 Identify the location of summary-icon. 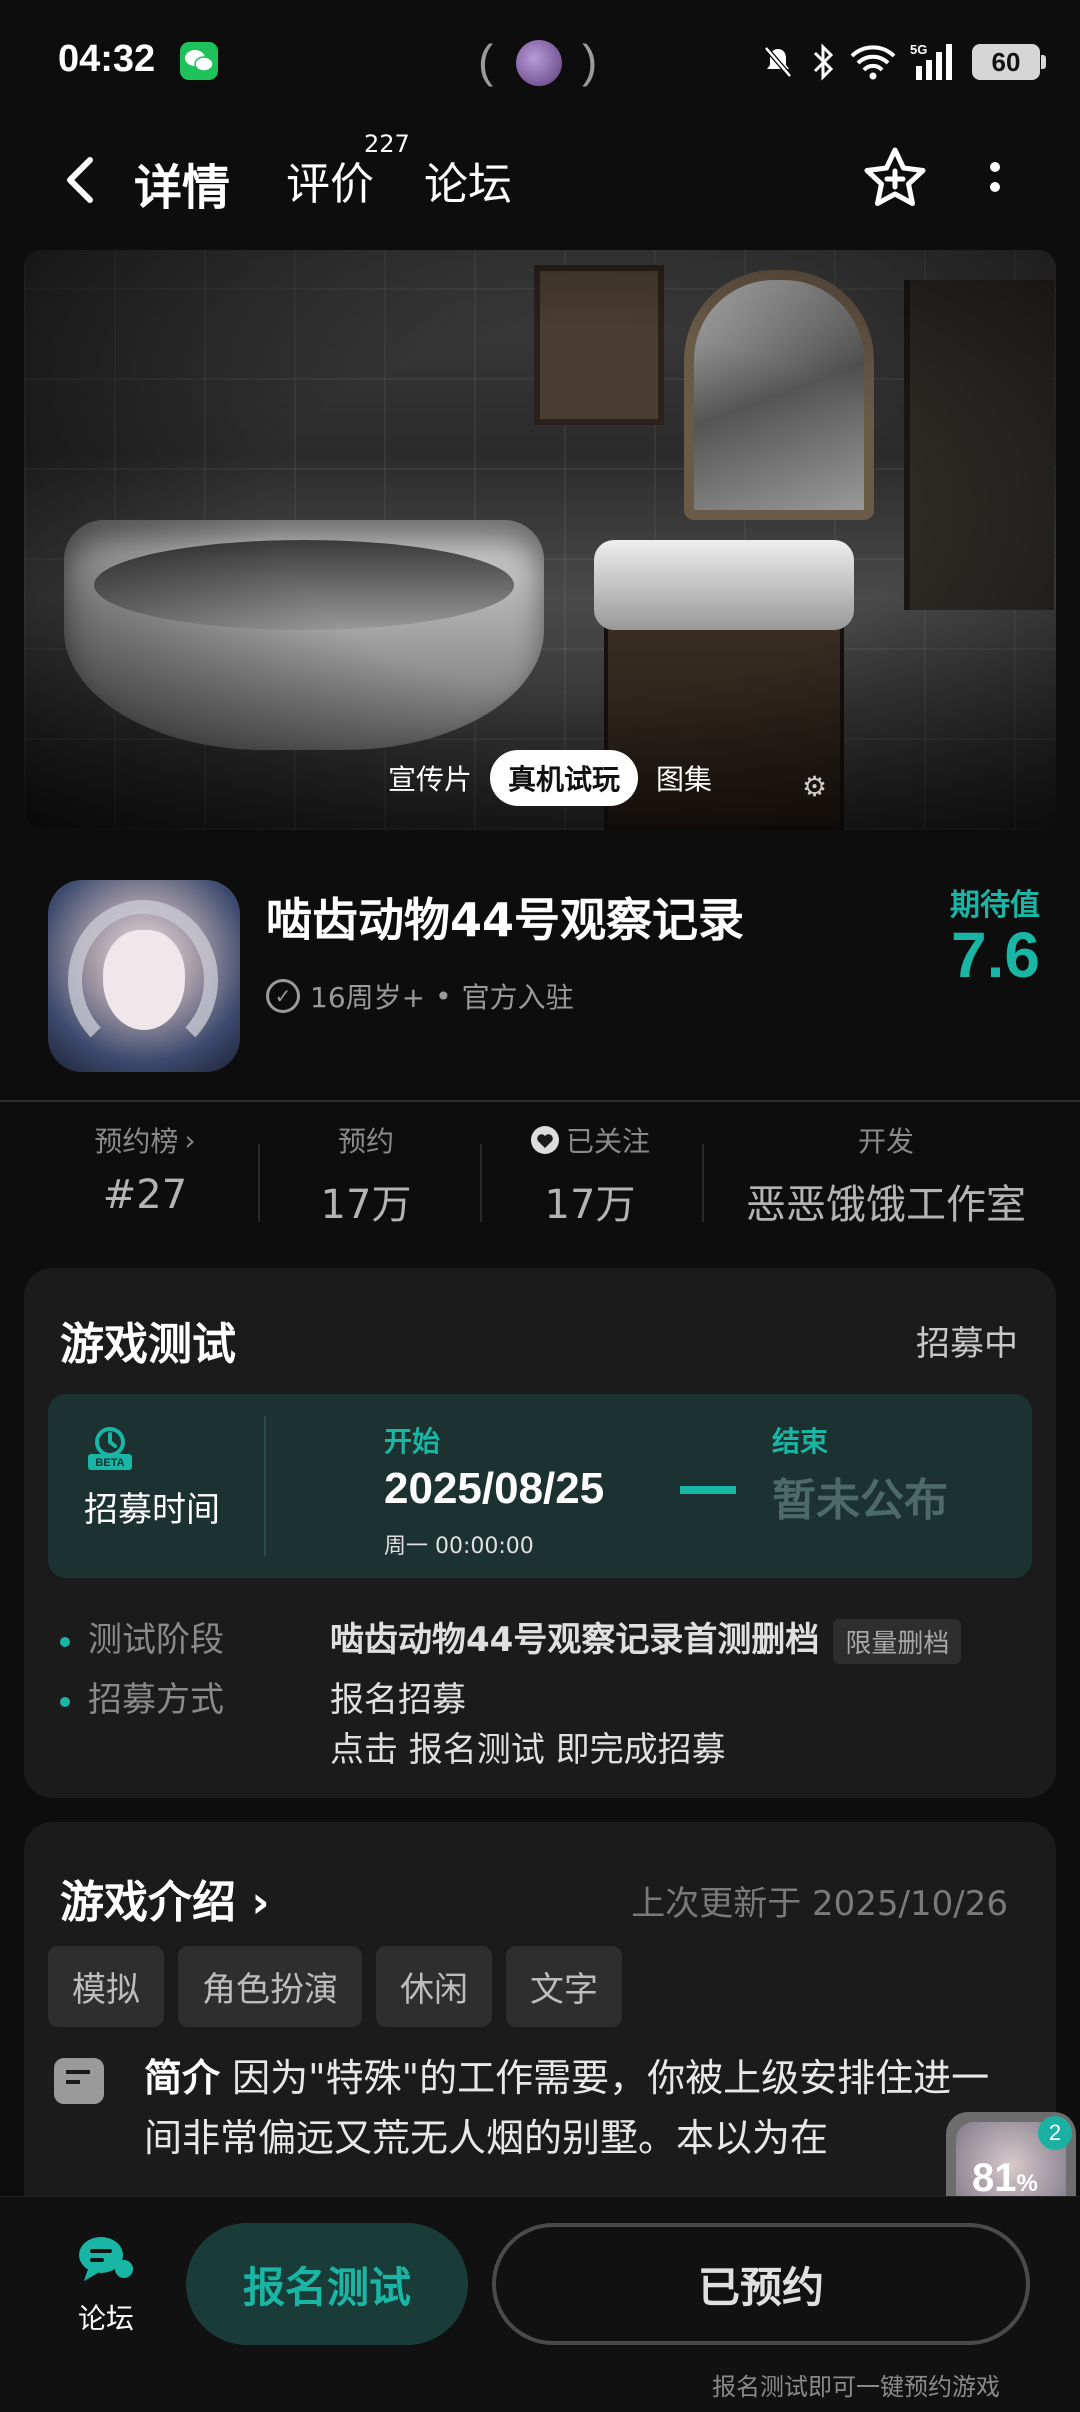
(79, 2081).